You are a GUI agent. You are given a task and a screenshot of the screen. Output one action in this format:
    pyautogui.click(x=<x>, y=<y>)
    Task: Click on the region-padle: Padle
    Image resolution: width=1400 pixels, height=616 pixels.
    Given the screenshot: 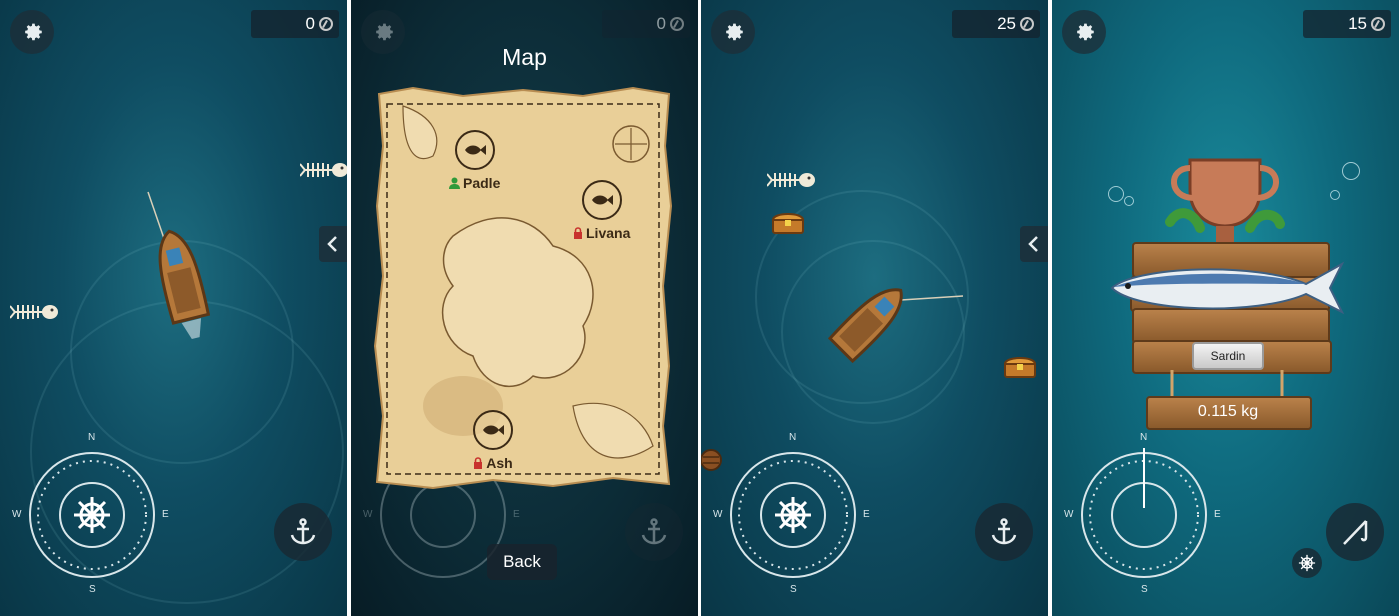 What is the action you would take?
    pyautogui.click(x=474, y=160)
    